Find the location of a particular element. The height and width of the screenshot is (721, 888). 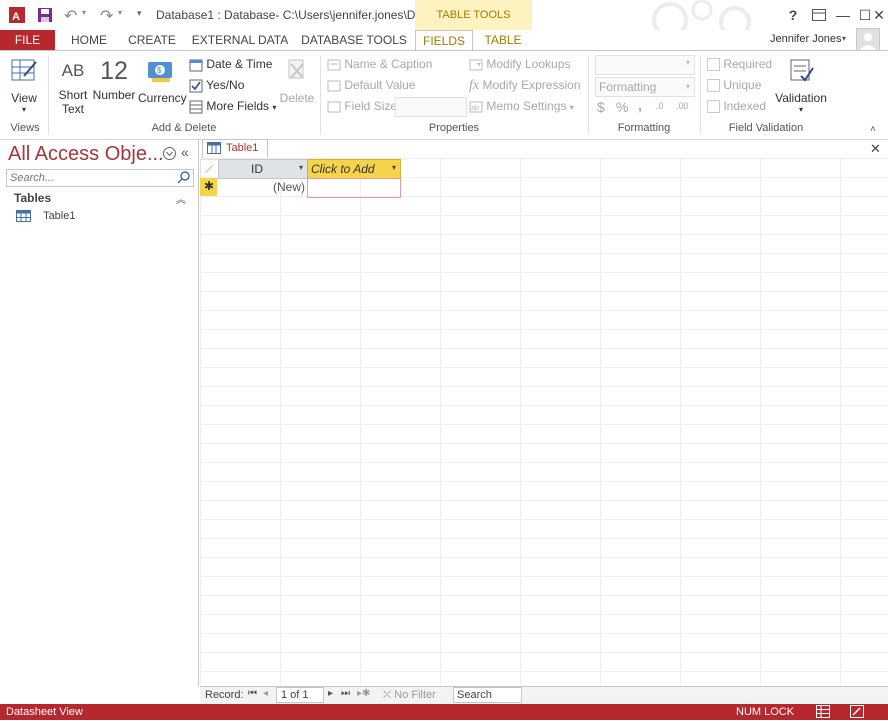

required-checkbox: Required is located at coordinates (739, 64).